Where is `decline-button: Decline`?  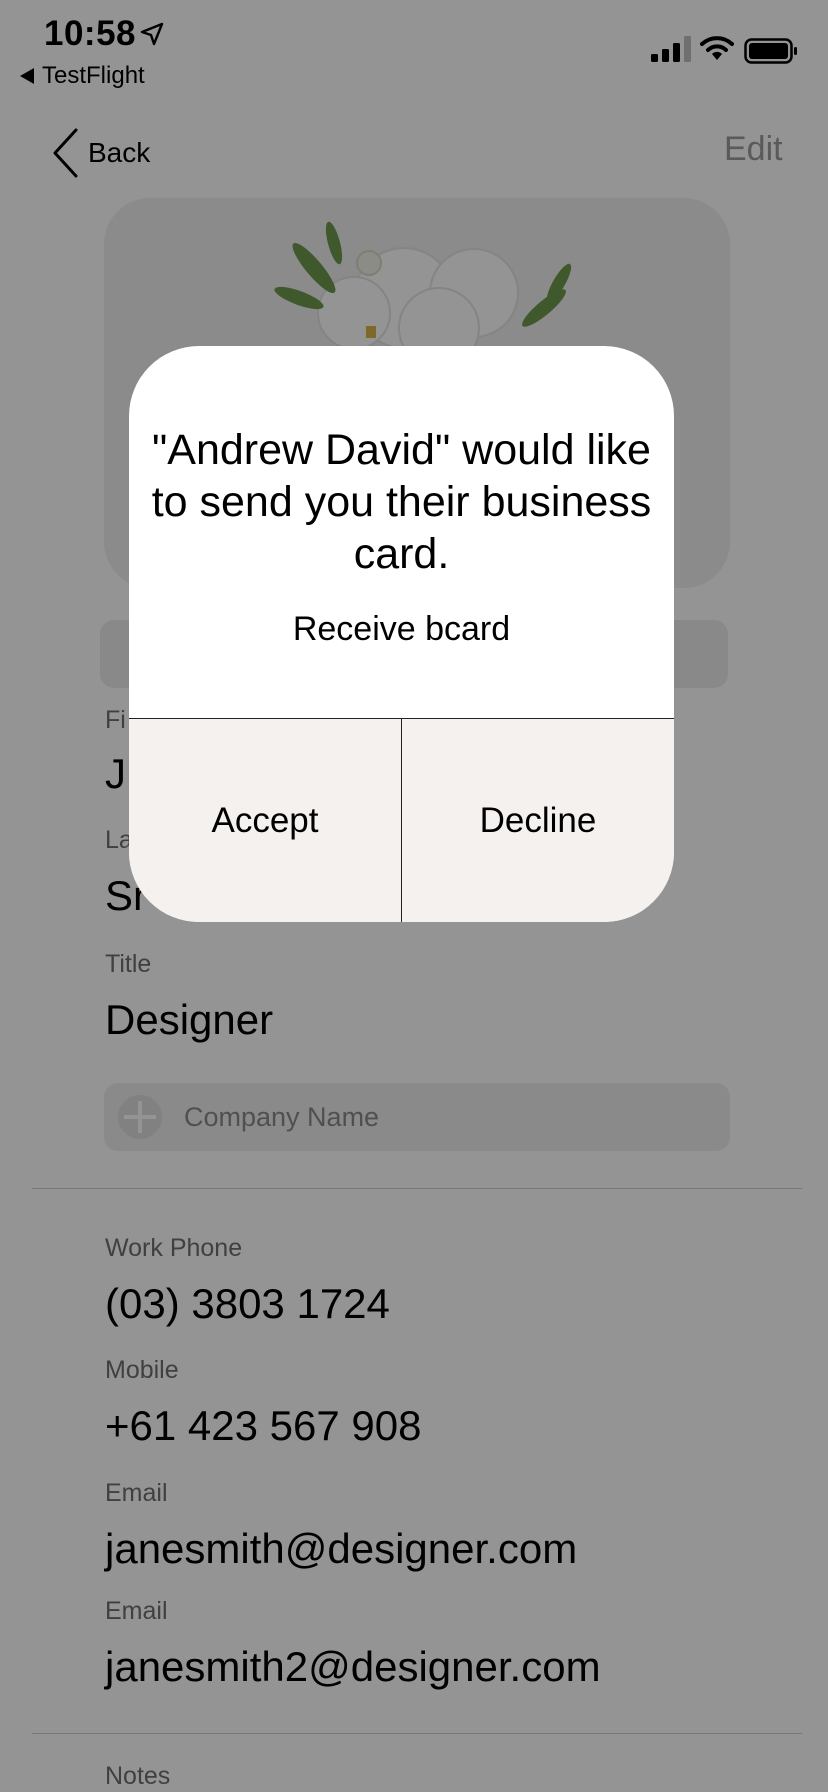 decline-button: Decline is located at coordinates (538, 820).